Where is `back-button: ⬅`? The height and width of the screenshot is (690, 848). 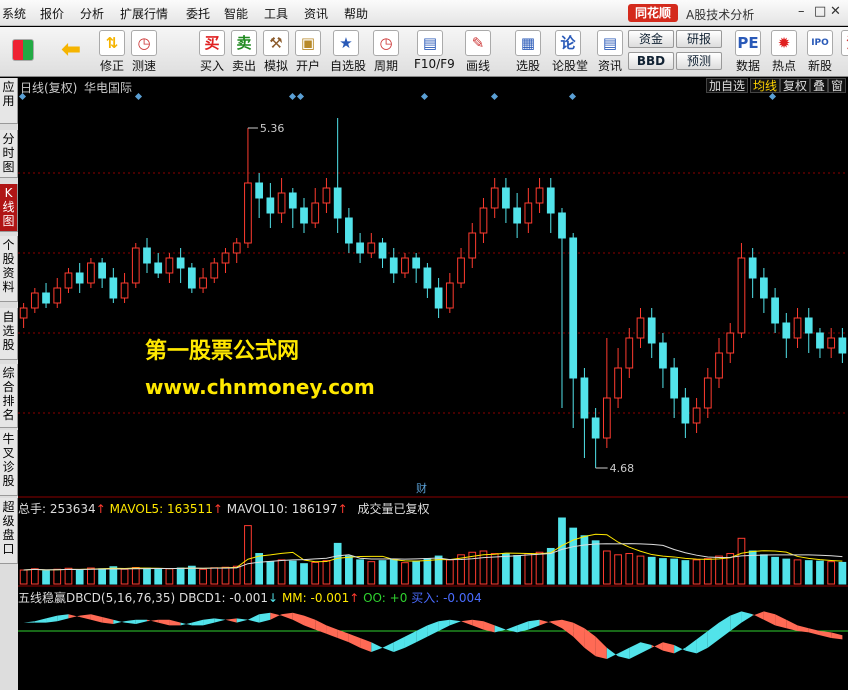 back-button: ⬅ is located at coordinates (71, 52).